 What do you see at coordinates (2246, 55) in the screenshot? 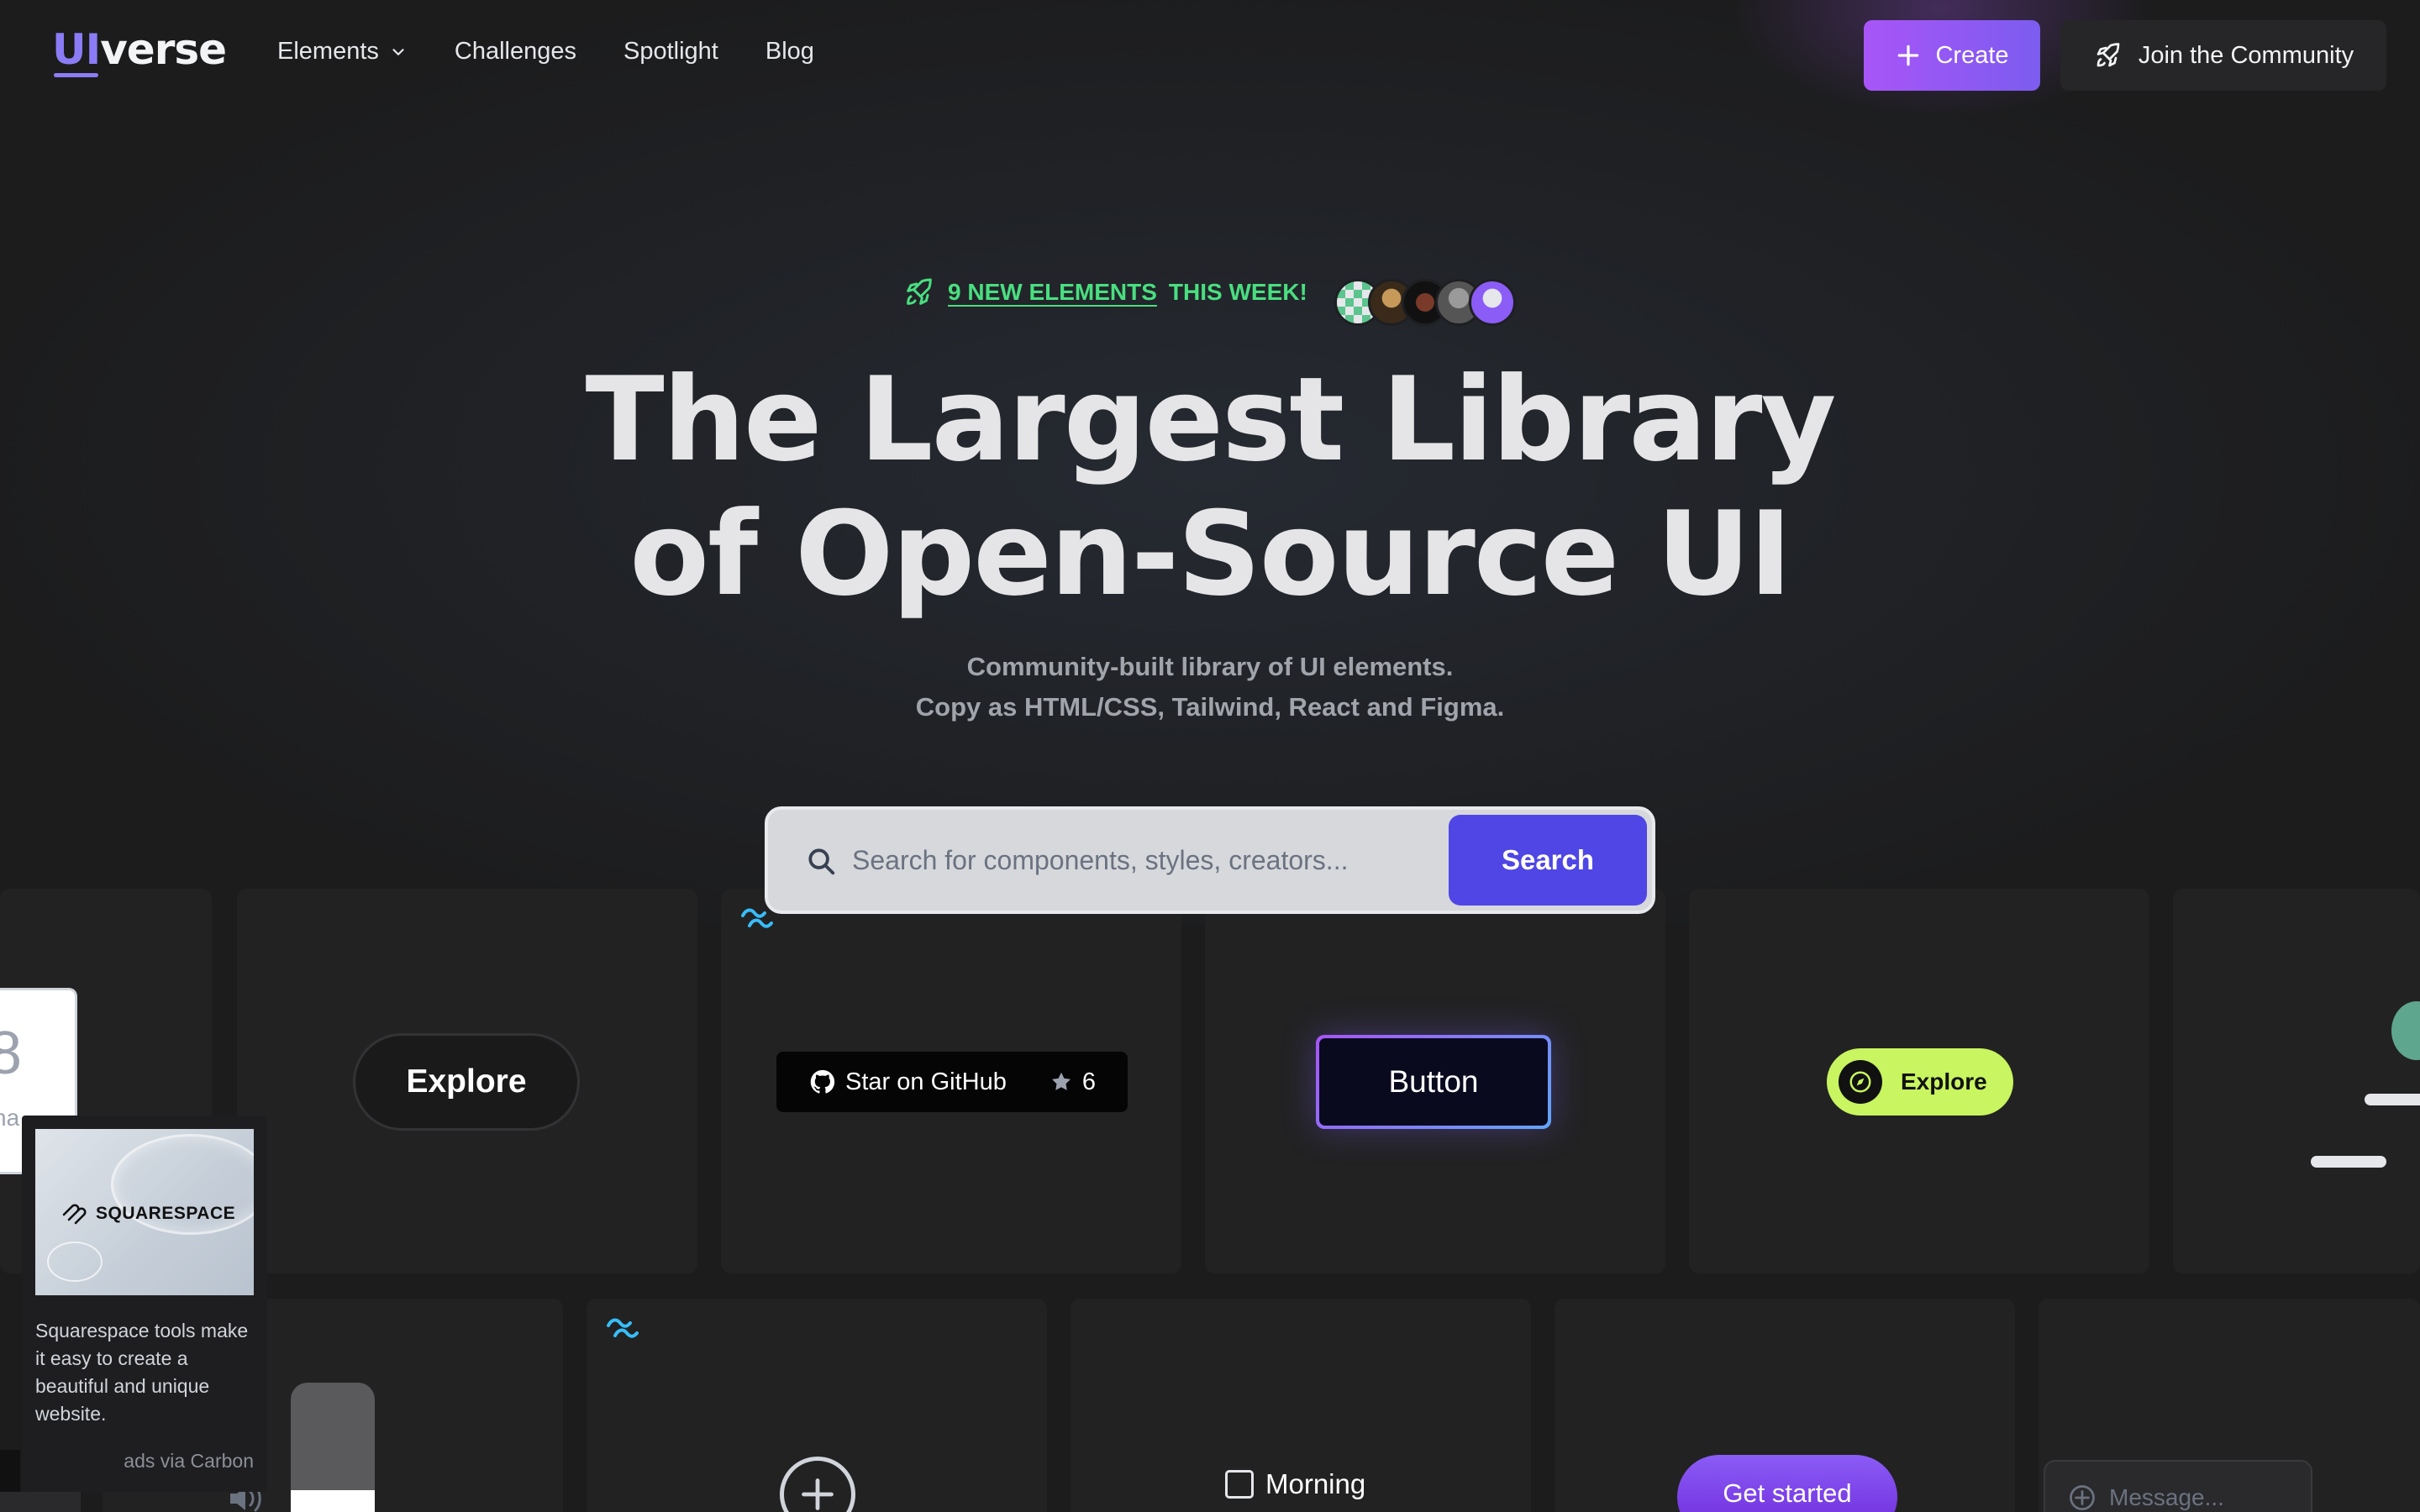
I see `join-community-label: Join the Community` at bounding box center [2246, 55].